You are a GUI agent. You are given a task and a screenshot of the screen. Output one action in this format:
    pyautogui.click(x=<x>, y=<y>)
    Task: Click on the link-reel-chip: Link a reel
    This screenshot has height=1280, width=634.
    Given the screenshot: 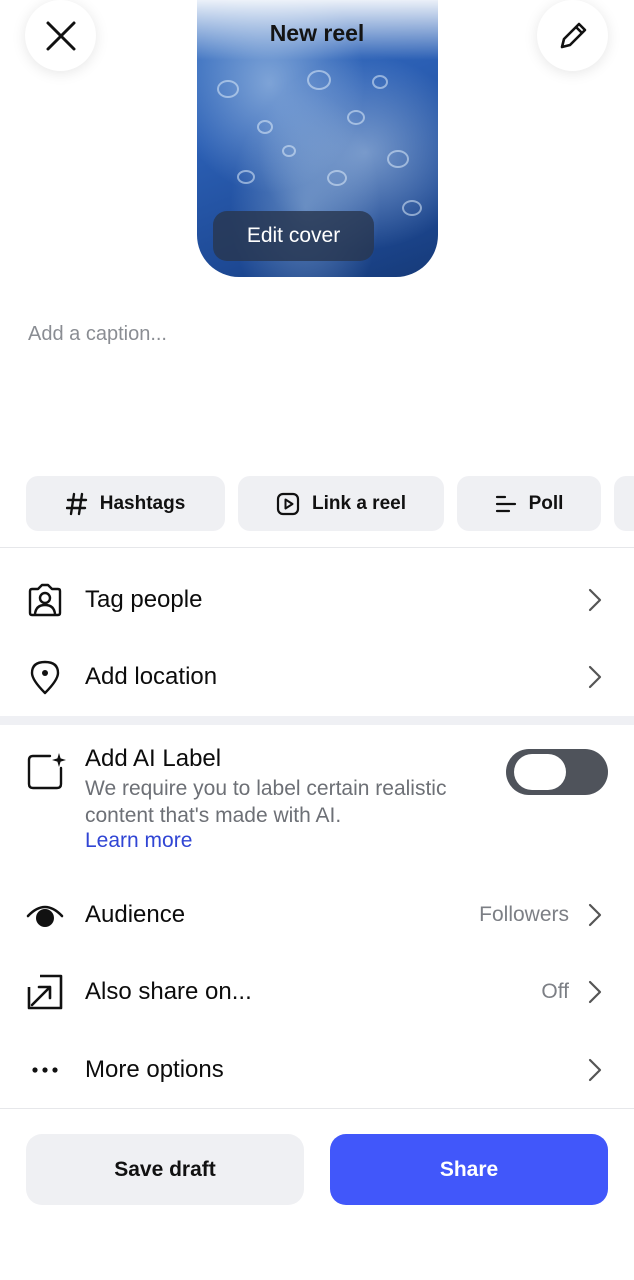 What is the action you would take?
    pyautogui.click(x=341, y=503)
    